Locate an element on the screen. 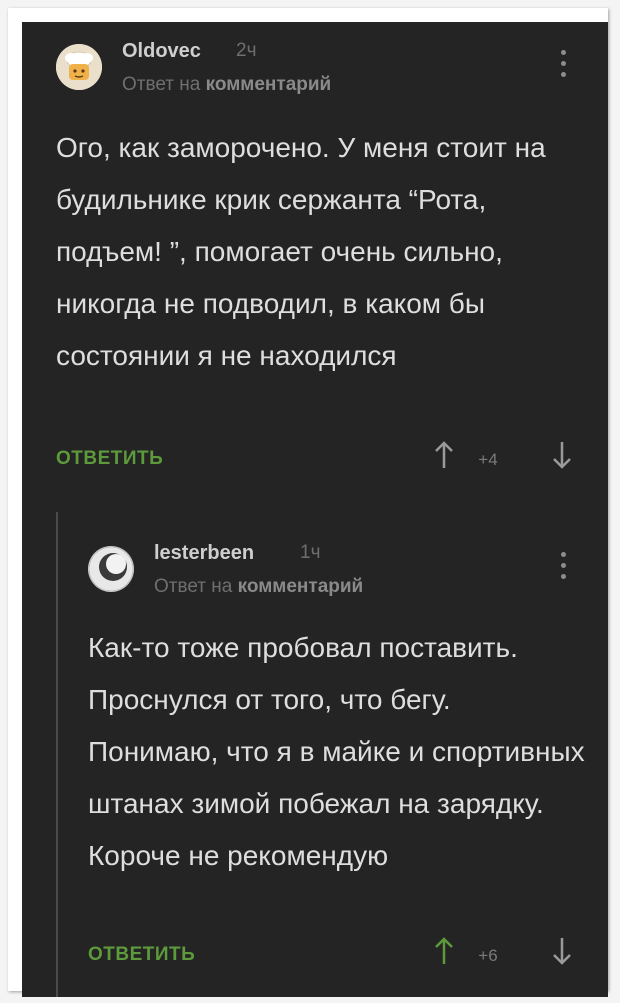  default-avatar-icon is located at coordinates (111, 569).